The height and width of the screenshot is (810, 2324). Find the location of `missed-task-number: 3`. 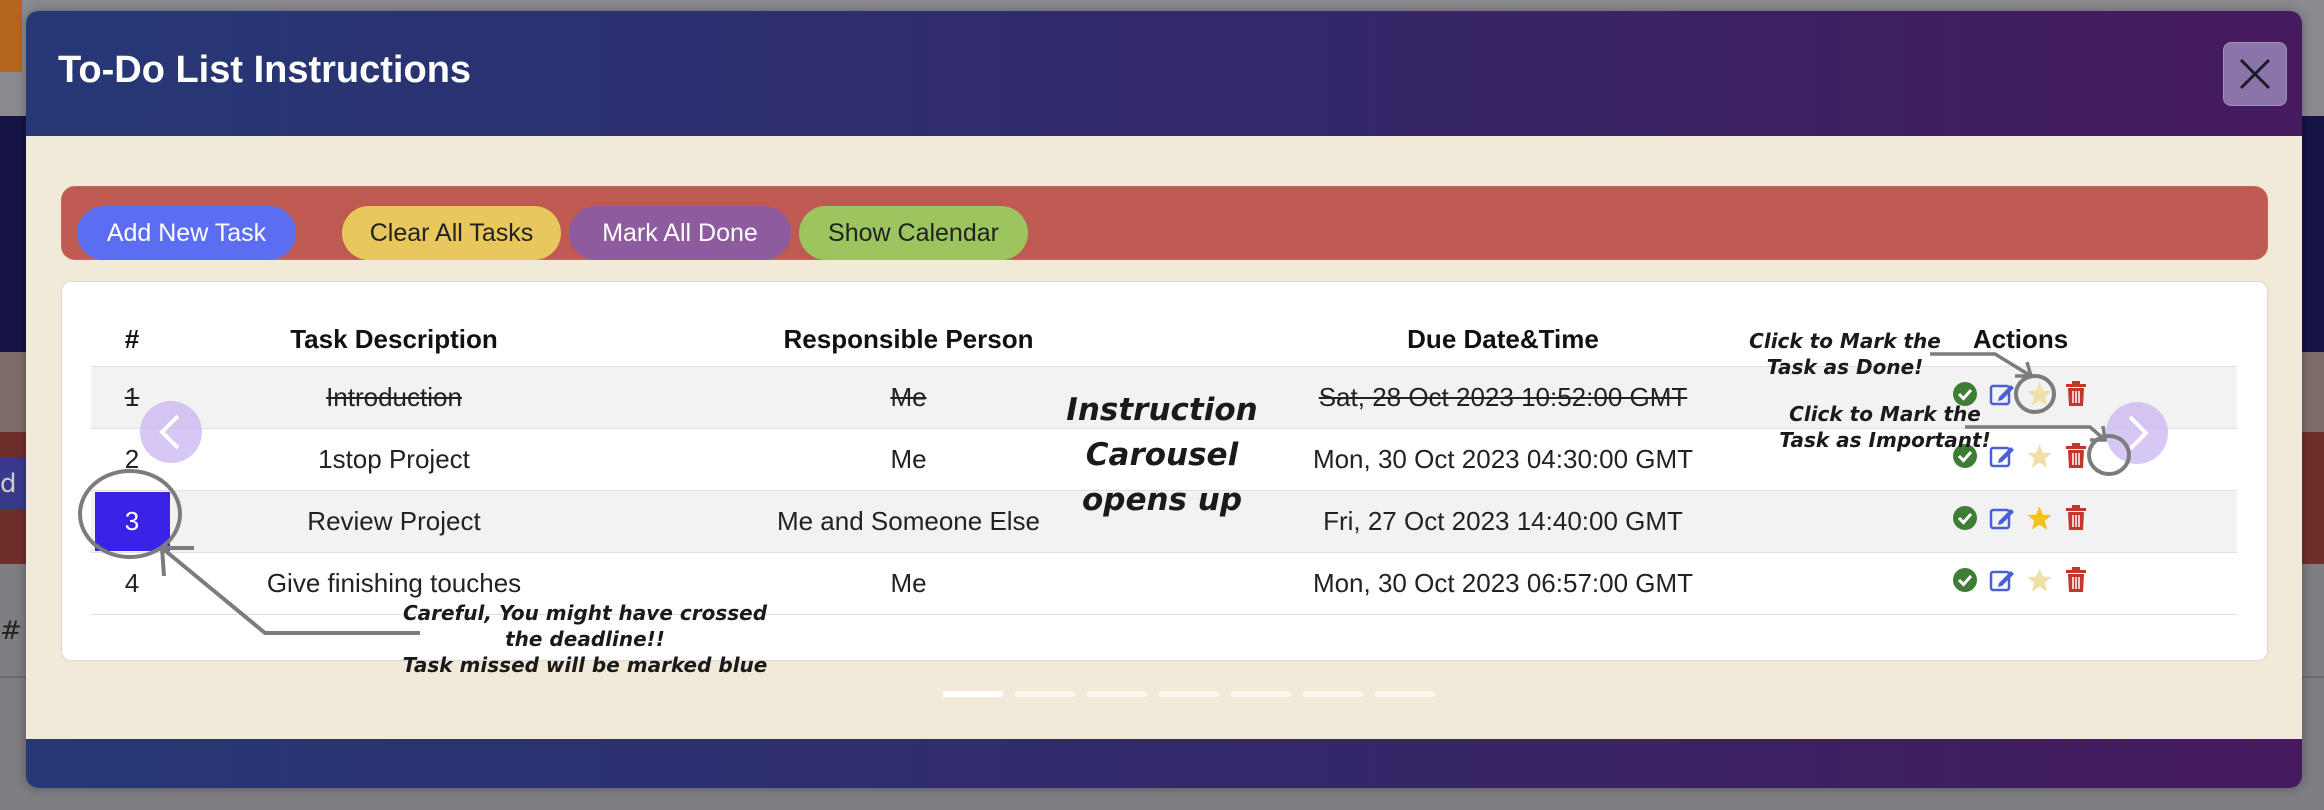

missed-task-number: 3 is located at coordinates (132, 521).